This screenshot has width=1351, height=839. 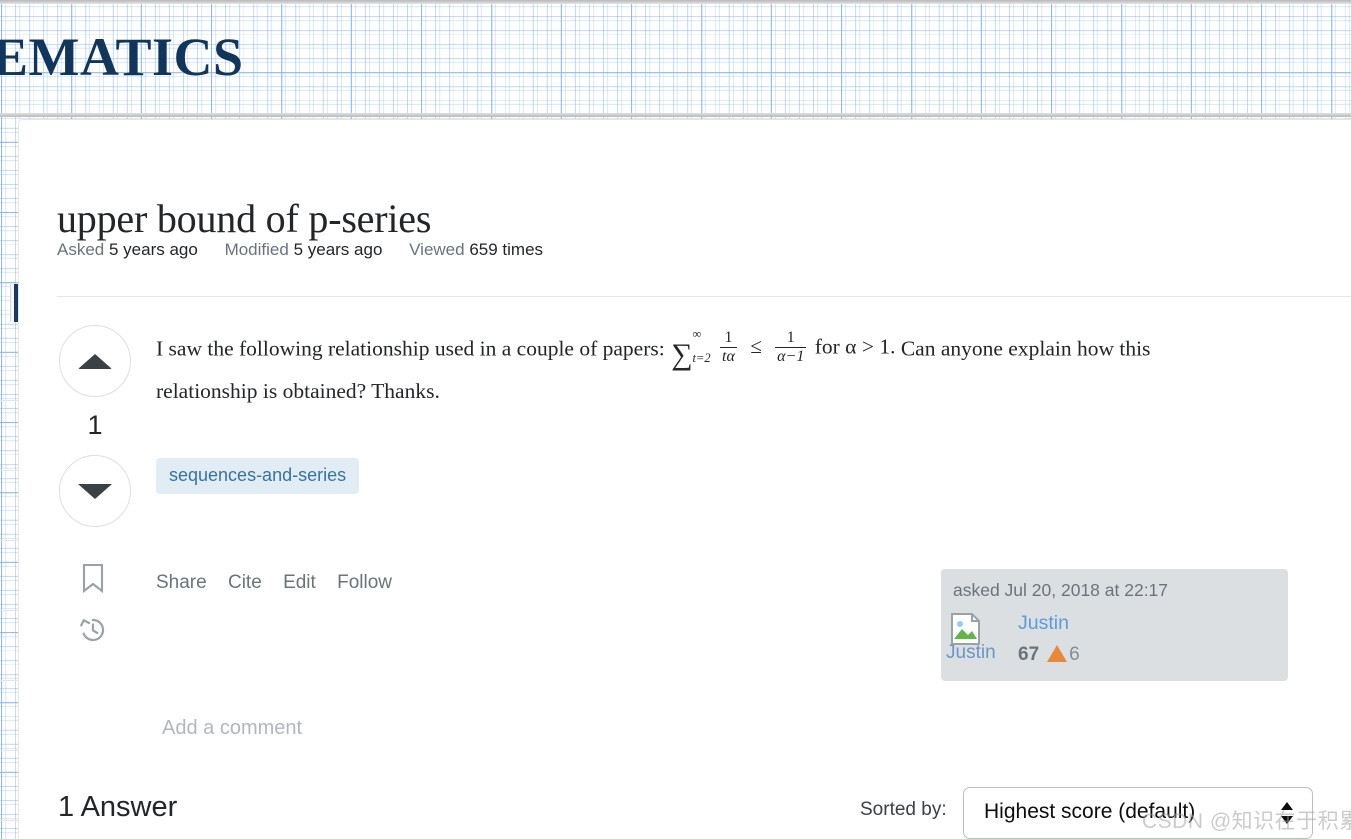 I want to click on asked-timestamp: asked Jul 20, 2018 at 22:17, so click(x=1061, y=590).